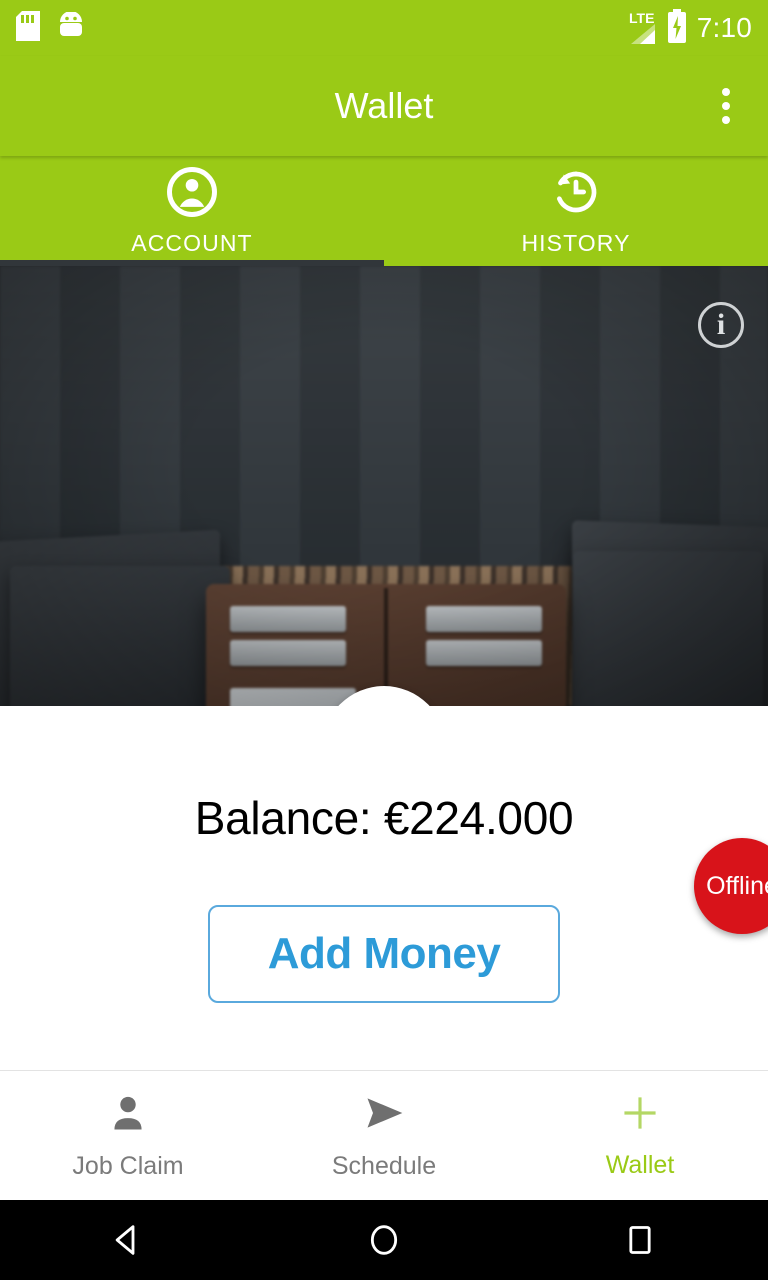 This screenshot has height=1280, width=768. I want to click on info-icon-glyph: i, so click(721, 324).